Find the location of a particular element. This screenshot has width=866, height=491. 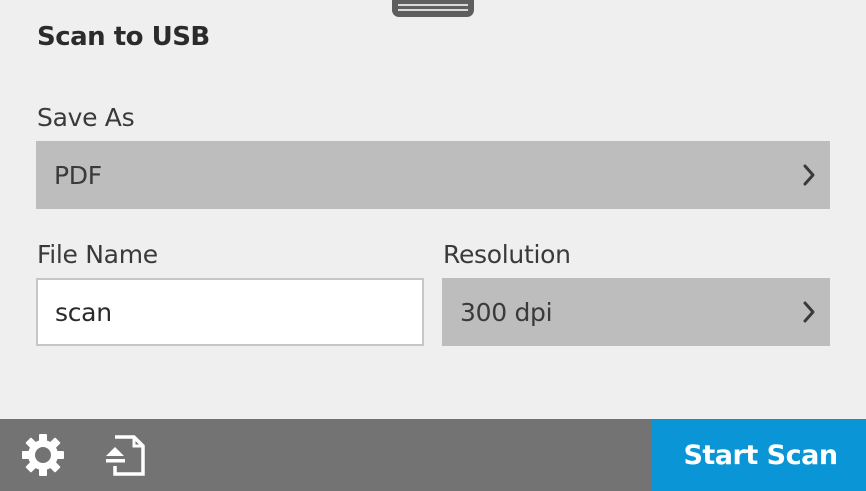

settings-button is located at coordinates (43, 455).